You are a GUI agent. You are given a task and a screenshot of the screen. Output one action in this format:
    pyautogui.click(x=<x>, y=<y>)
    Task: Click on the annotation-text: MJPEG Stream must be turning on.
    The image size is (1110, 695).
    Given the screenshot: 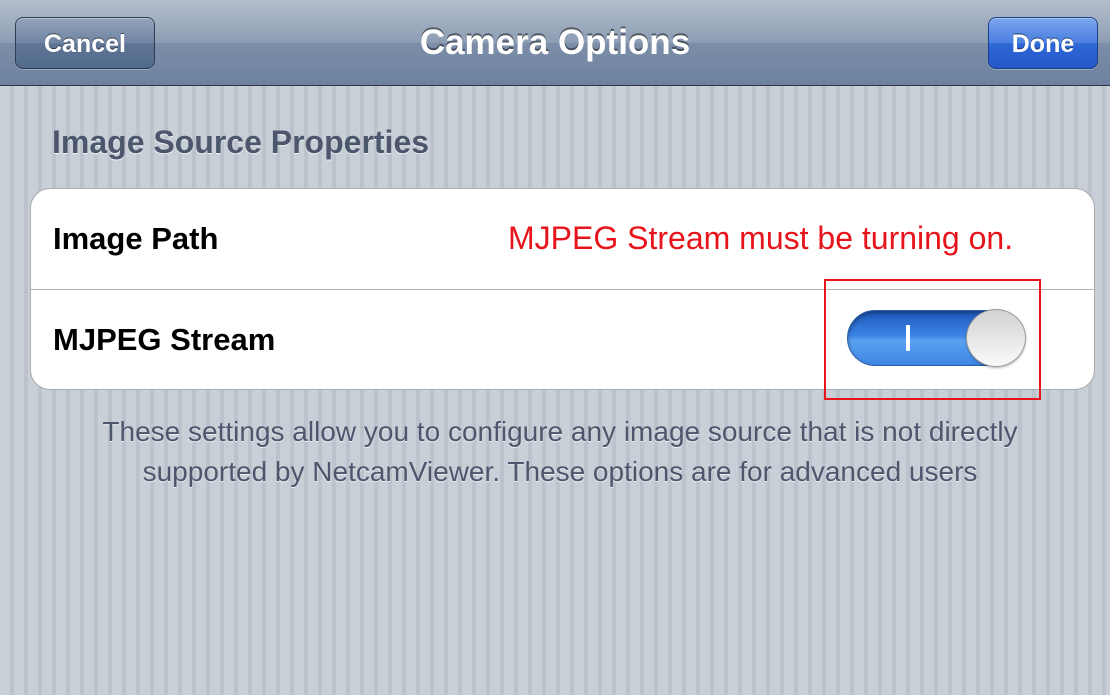 What is the action you would take?
    pyautogui.click(x=761, y=238)
    